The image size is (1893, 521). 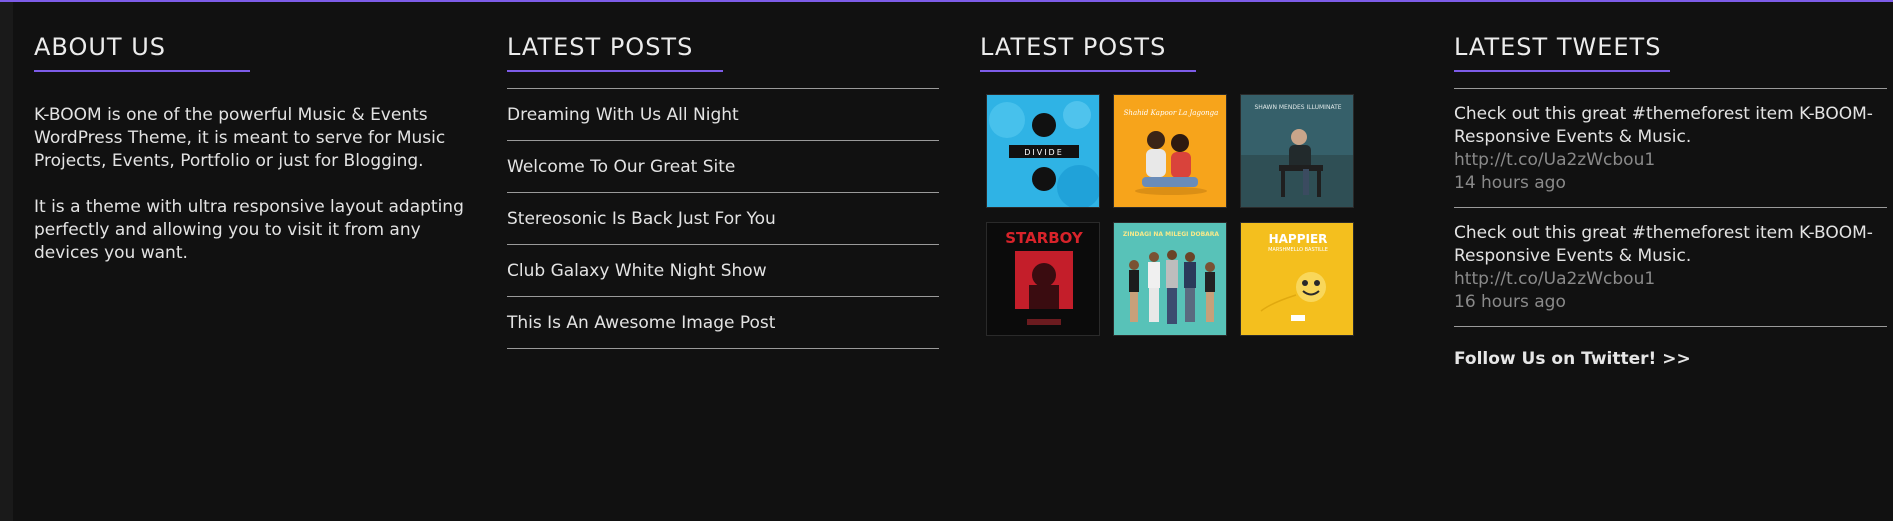 I want to click on post-link-club-galaxy: Club Galaxy White Night Show, so click(x=723, y=271).